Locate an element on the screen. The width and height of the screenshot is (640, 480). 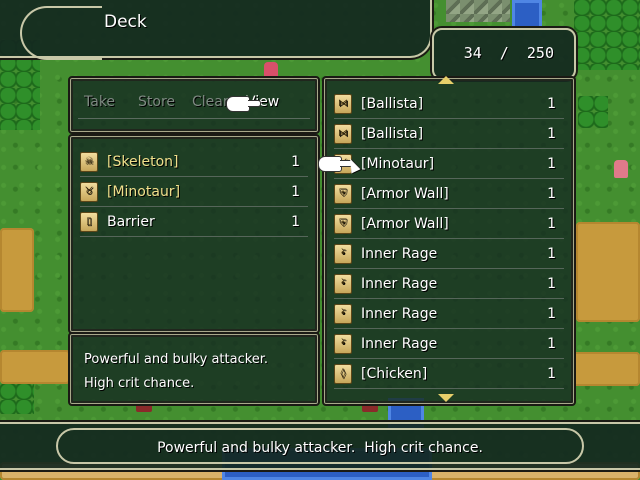
deck-counter: 34 / 250 is located at coordinates (504, 54).